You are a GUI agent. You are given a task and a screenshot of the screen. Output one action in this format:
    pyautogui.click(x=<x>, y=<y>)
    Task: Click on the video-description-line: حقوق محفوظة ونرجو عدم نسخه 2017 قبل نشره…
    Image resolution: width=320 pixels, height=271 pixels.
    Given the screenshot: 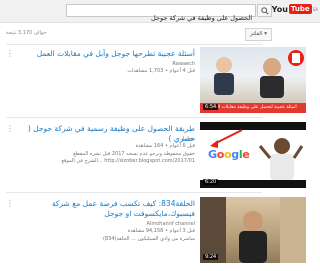 What is the action you would take?
    pyautogui.click(x=134, y=154)
    